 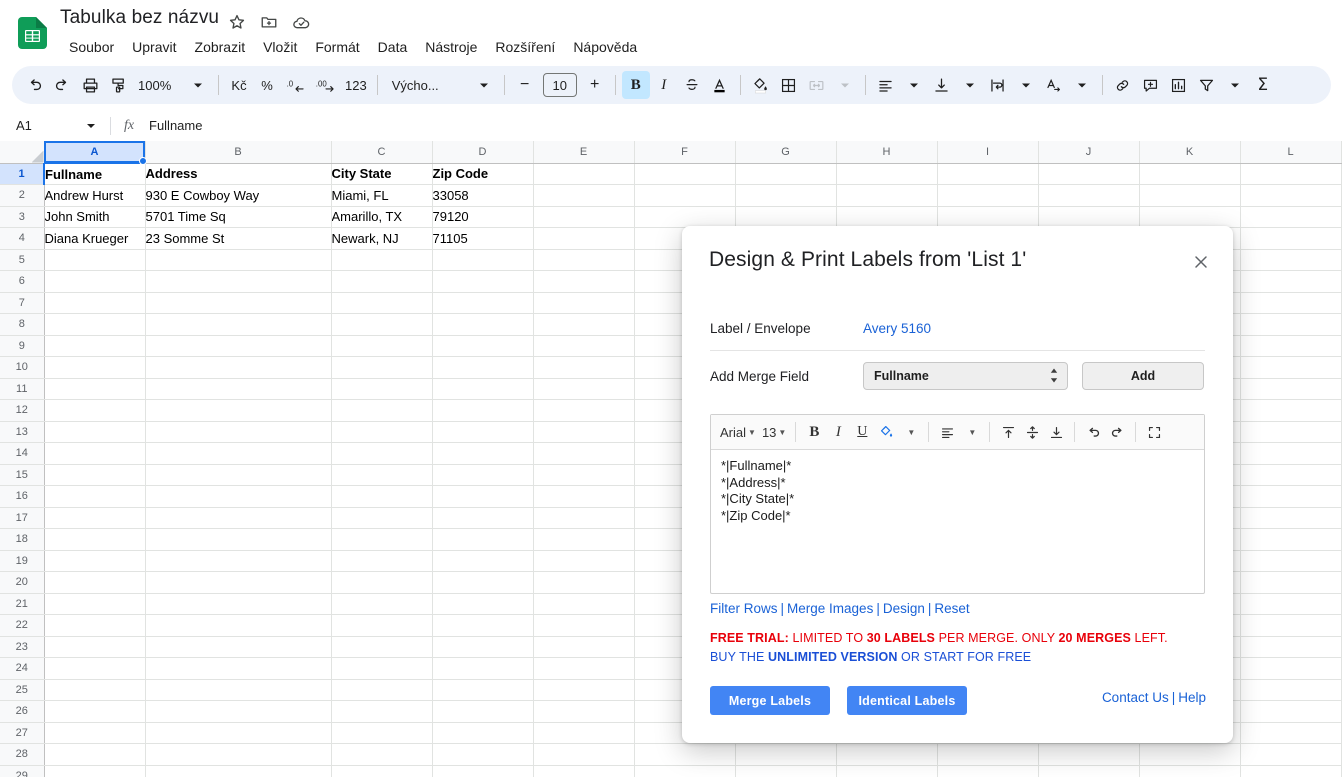 What do you see at coordinates (382, 217) in the screenshot?
I see `grid-cell: Amarillo, TX` at bounding box center [382, 217].